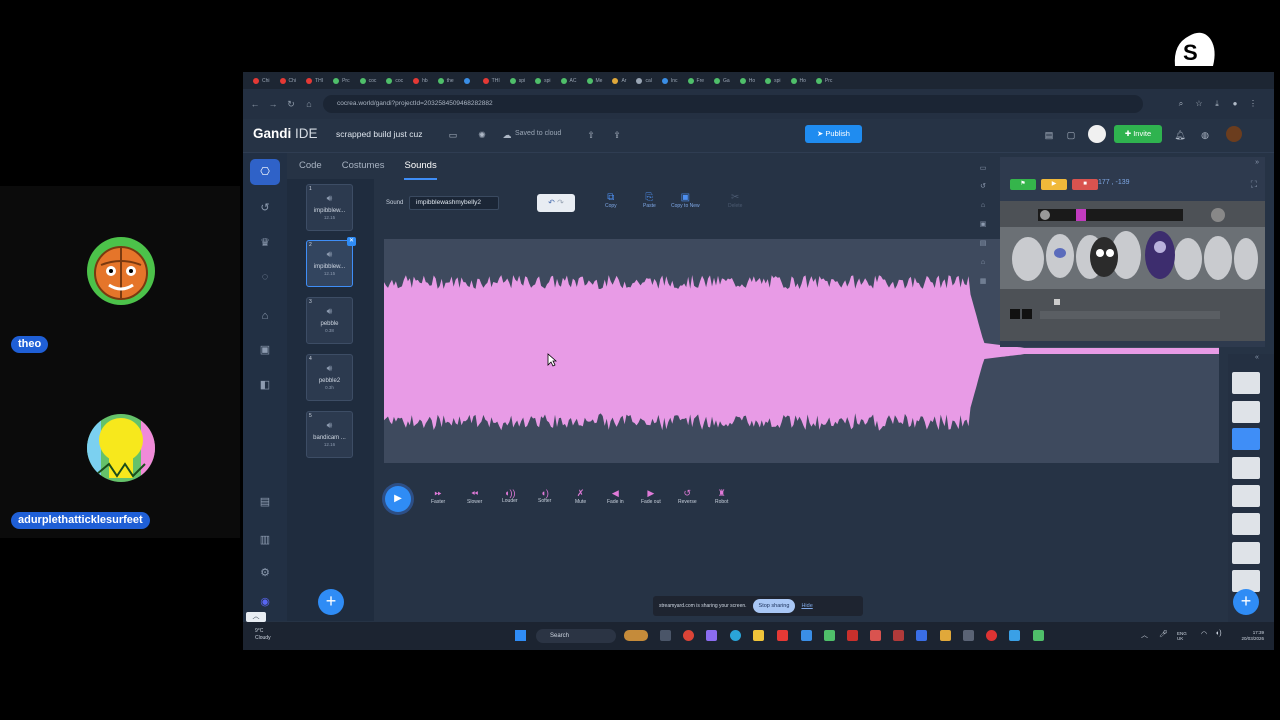 The height and width of the screenshot is (720, 1280). What do you see at coordinates (983, 225) in the screenshot?
I see `screenshot-icon: ▣` at bounding box center [983, 225].